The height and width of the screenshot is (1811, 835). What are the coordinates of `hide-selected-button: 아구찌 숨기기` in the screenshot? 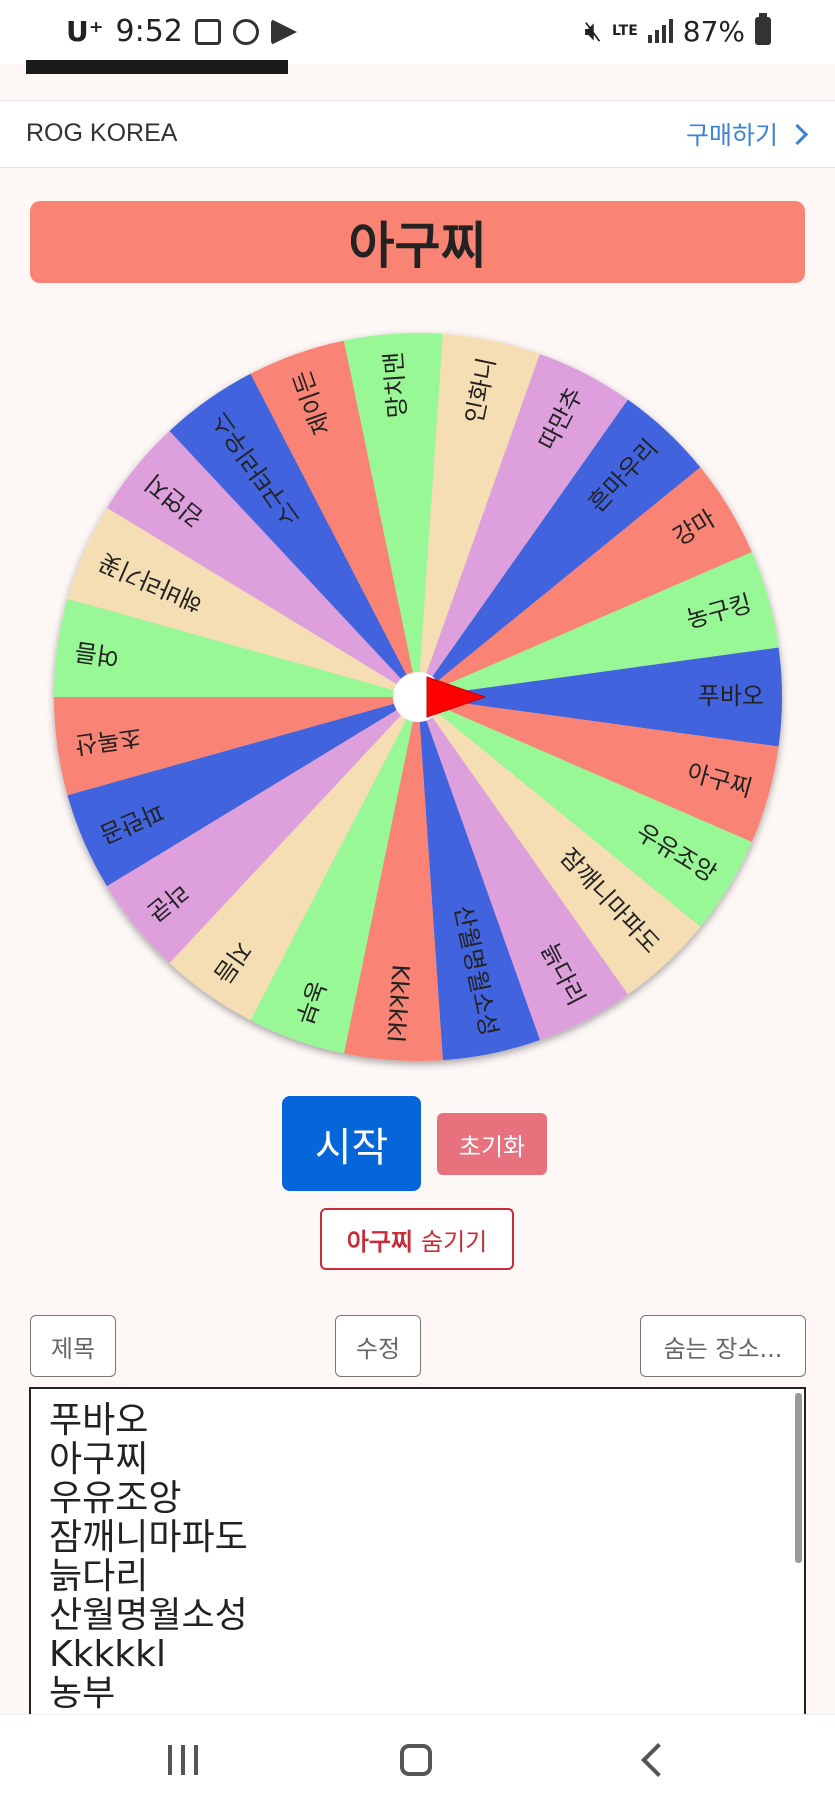 It's located at (417, 1239).